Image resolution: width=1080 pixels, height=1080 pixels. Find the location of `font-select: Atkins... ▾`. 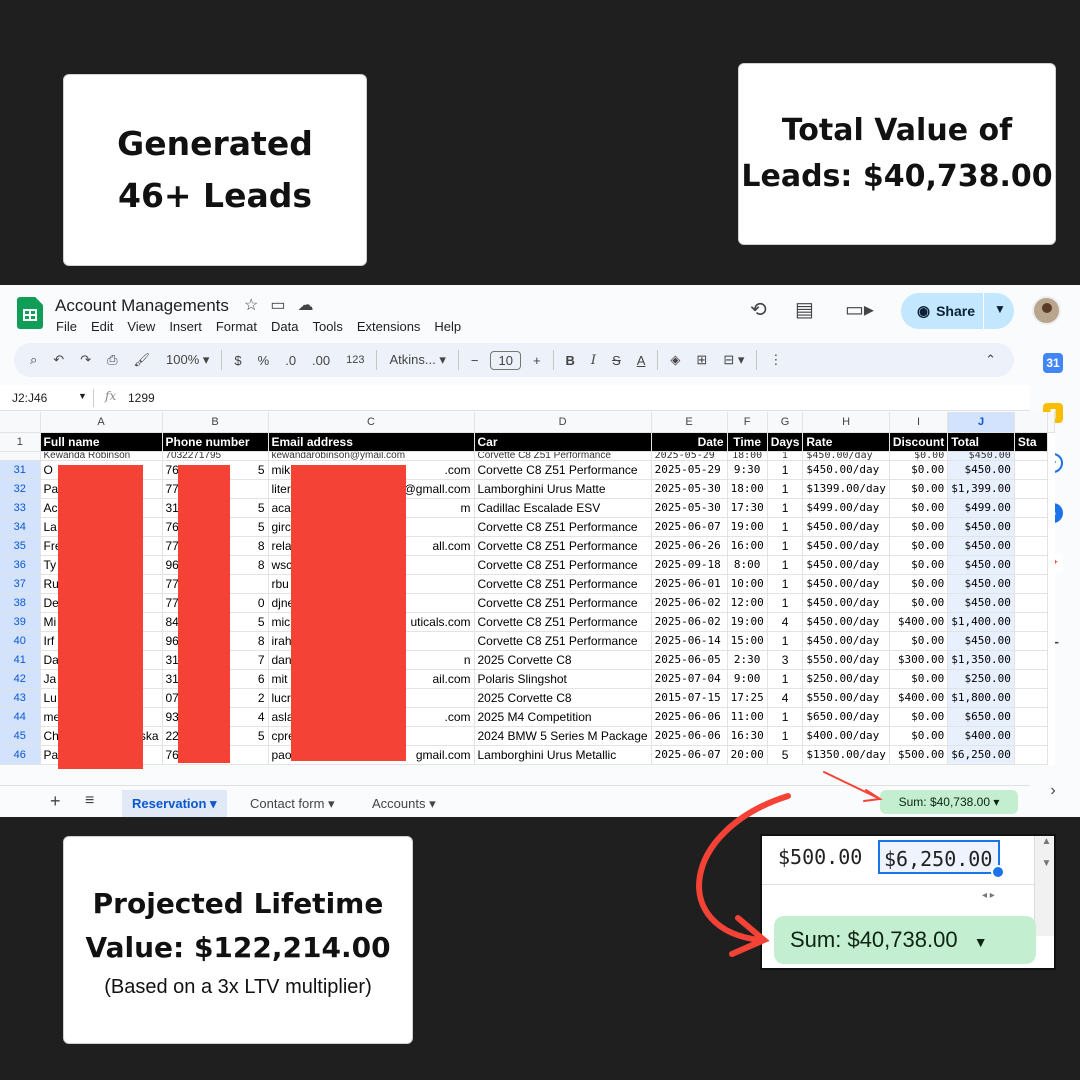

font-select: Atkins... ▾ is located at coordinates (417, 360).